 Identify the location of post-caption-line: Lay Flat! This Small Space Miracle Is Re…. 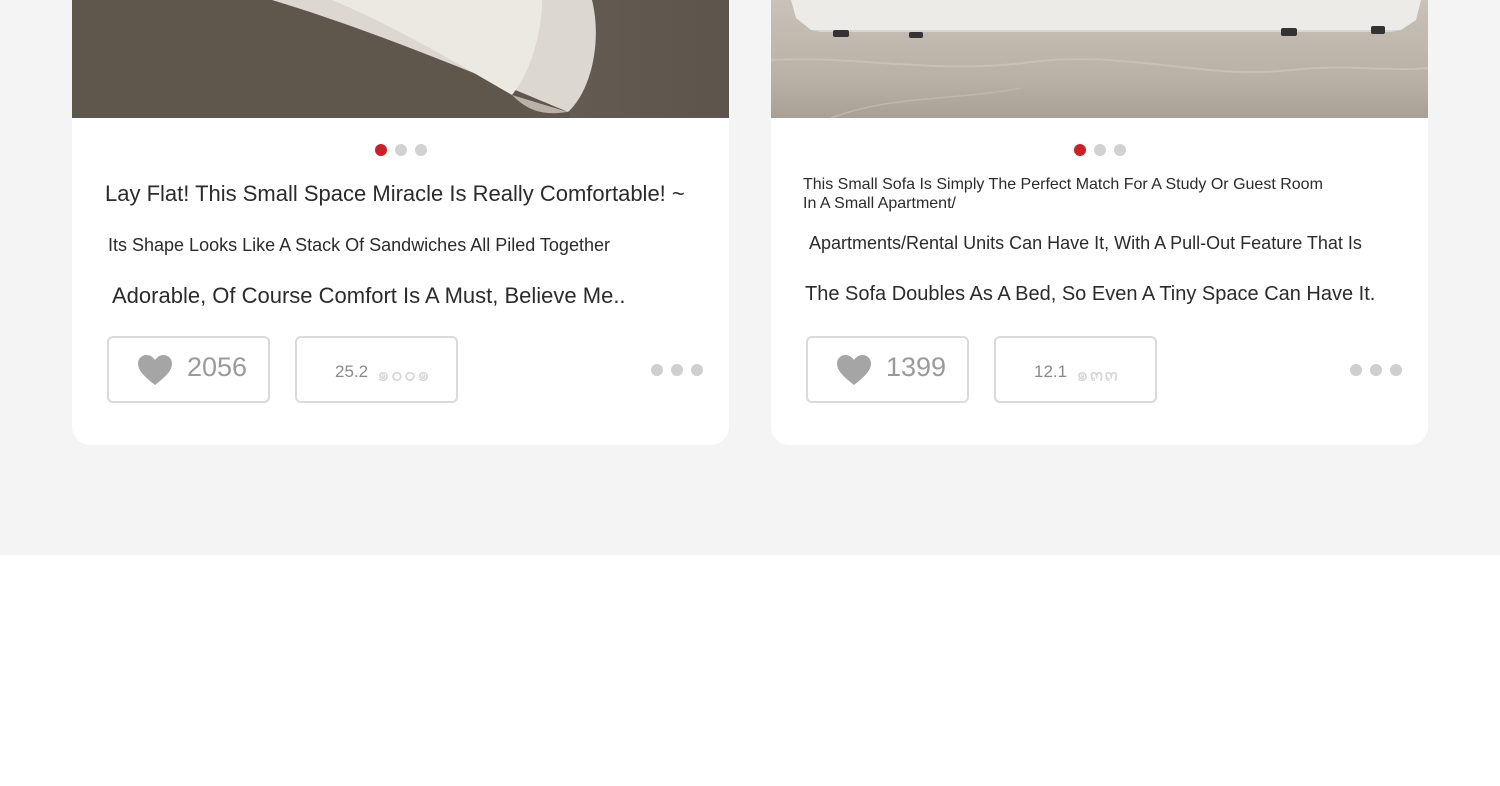
(395, 193).